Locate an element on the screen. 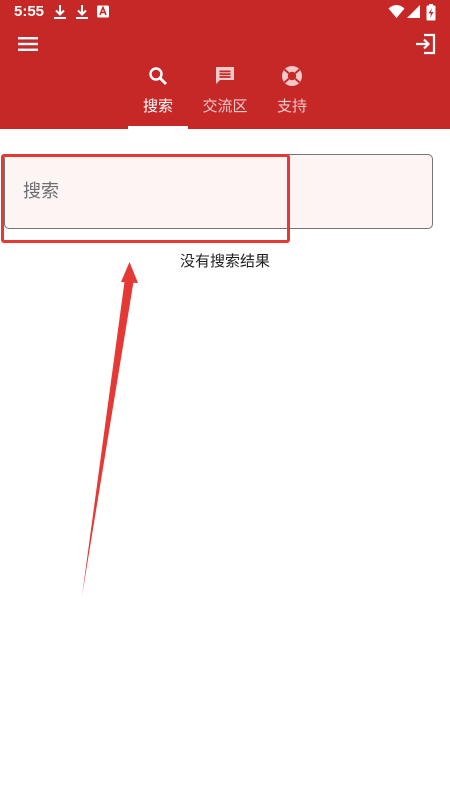 This screenshot has width=450, height=800. tab-label: 搜索 is located at coordinates (157, 106).